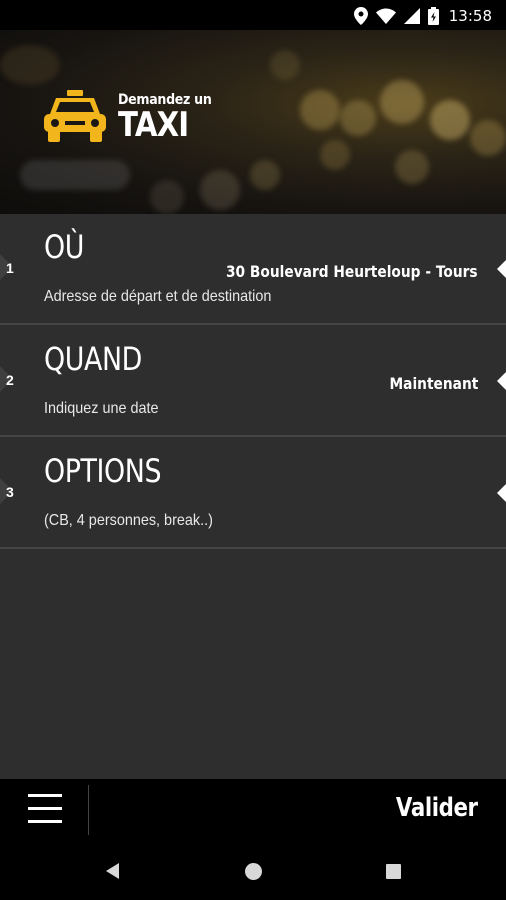 The image size is (506, 900). I want to click on step-subtitle: (CB, 4 personnes, break..), so click(128, 520).